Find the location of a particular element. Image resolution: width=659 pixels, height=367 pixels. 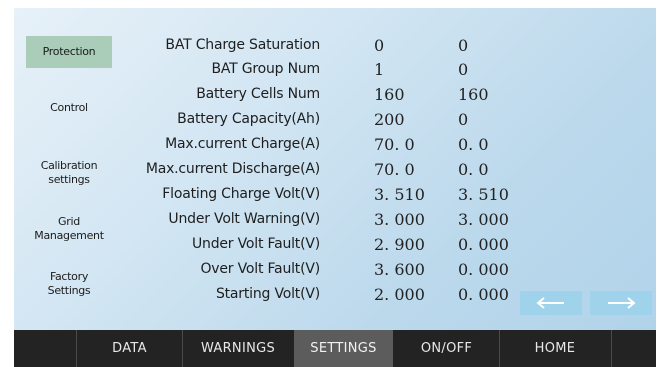

param-row-bat-group-num: BAT Group Num 1 0 is located at coordinates (328, 69).